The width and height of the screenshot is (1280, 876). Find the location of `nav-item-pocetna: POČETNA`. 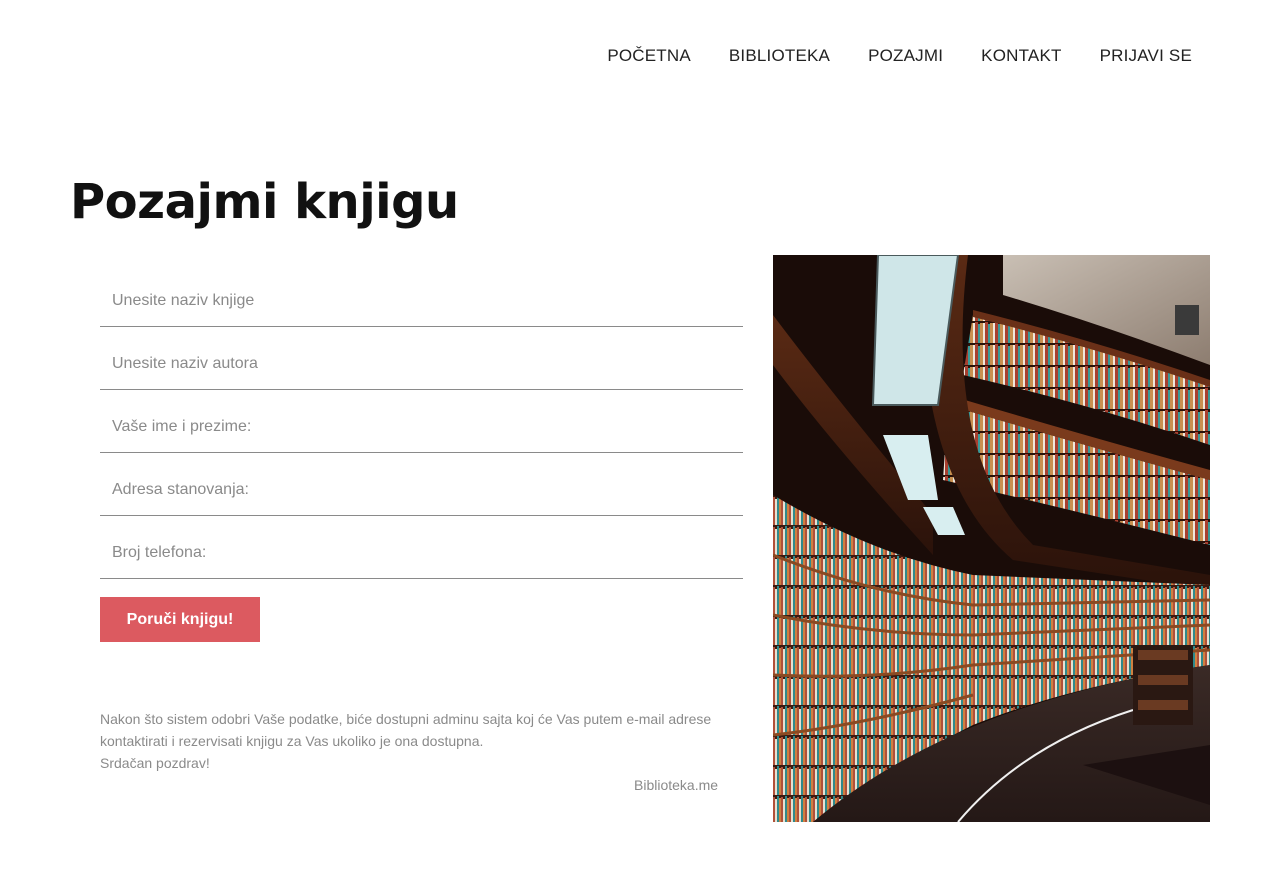

nav-item-pocetna: POČETNA is located at coordinates (649, 56).